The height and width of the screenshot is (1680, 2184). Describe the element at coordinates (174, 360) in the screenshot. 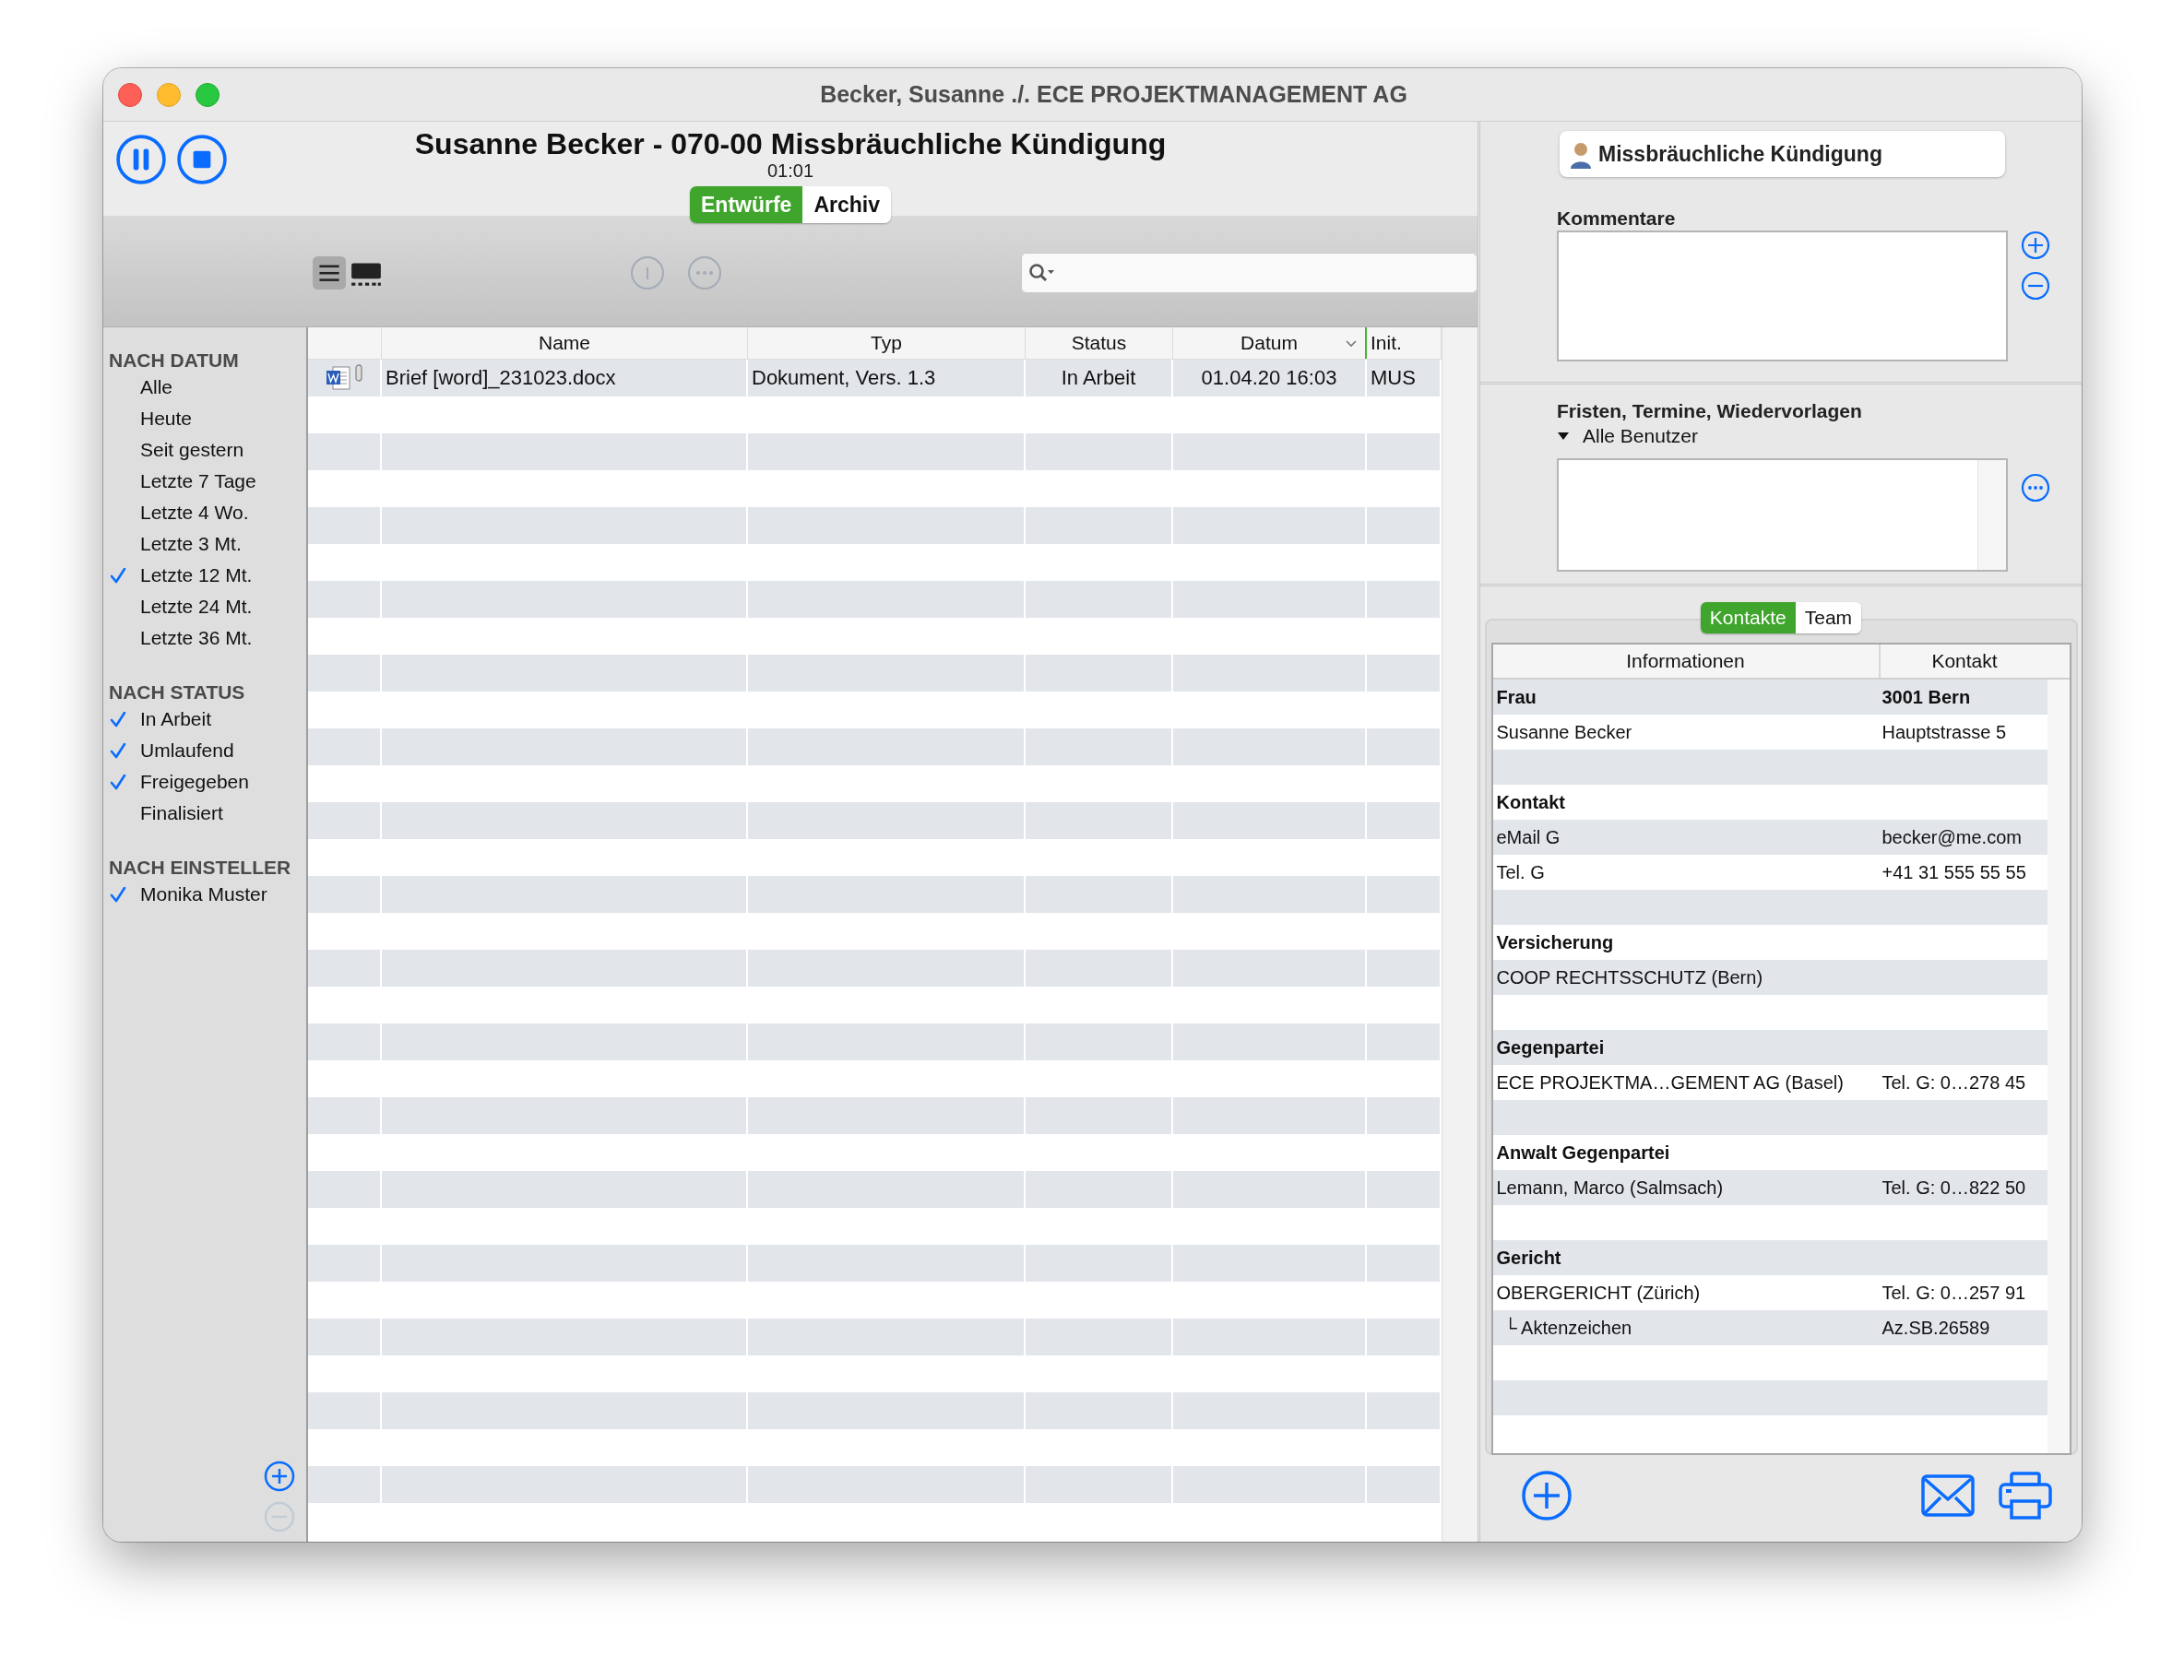

I see `section-heading: NACH DATUM` at that location.